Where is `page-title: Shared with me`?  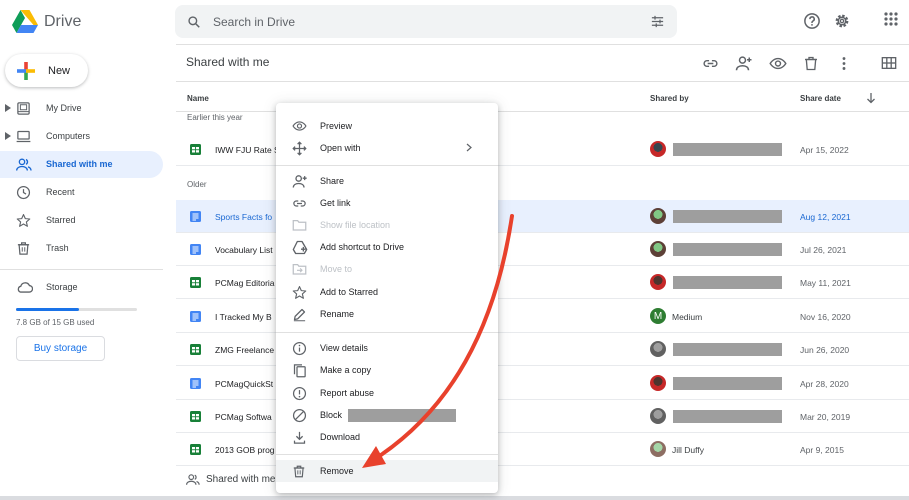
page-title: Shared with me is located at coordinates (228, 62).